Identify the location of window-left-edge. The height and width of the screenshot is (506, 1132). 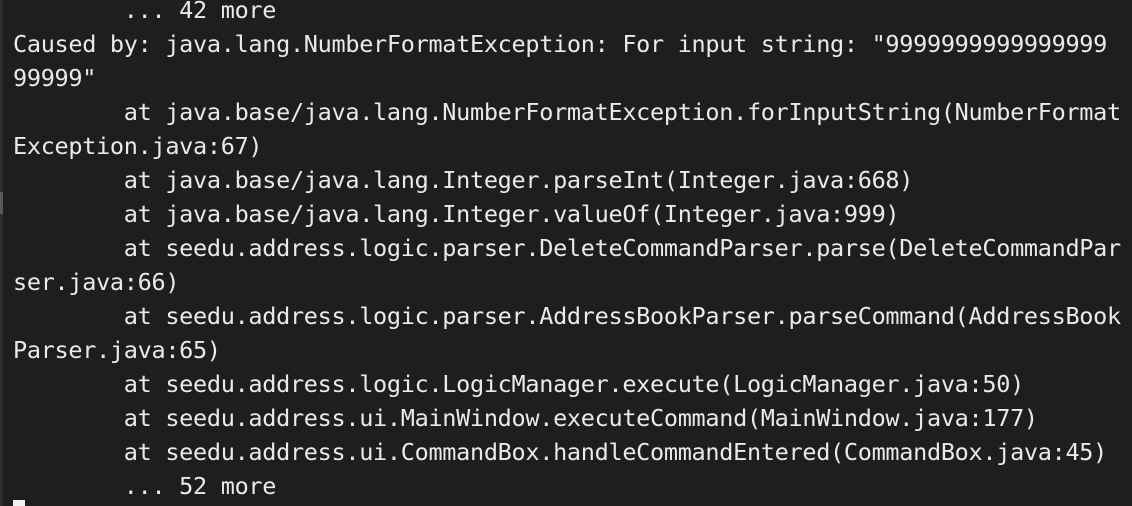
(1, 253).